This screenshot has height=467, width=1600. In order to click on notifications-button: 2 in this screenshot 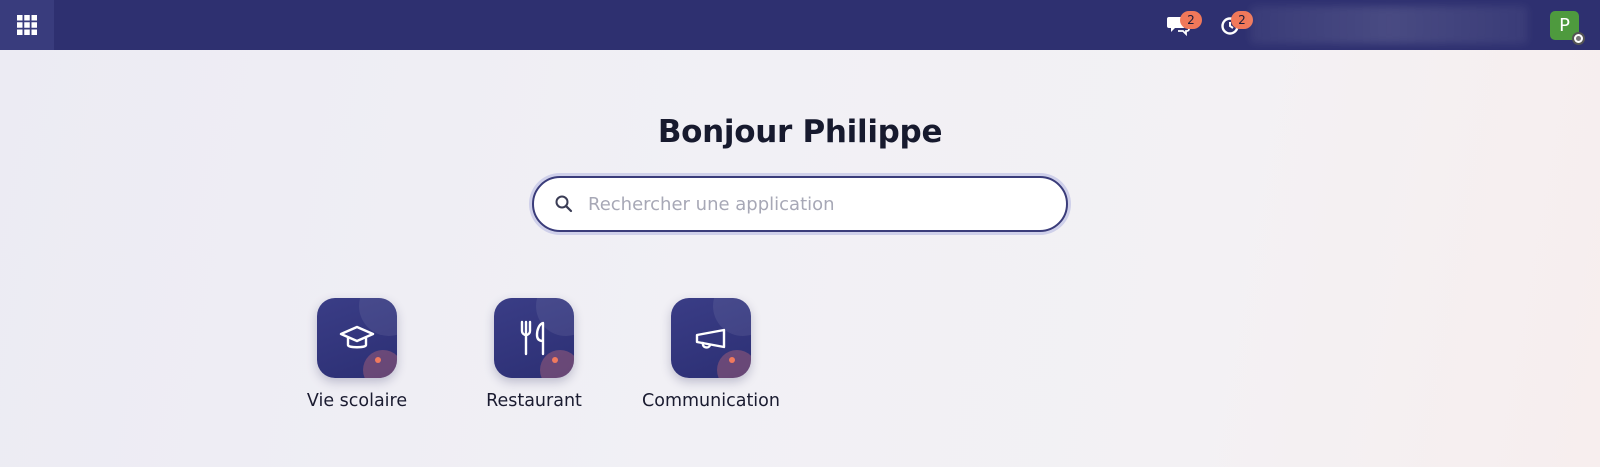, I will do `click(1235, 24)`.